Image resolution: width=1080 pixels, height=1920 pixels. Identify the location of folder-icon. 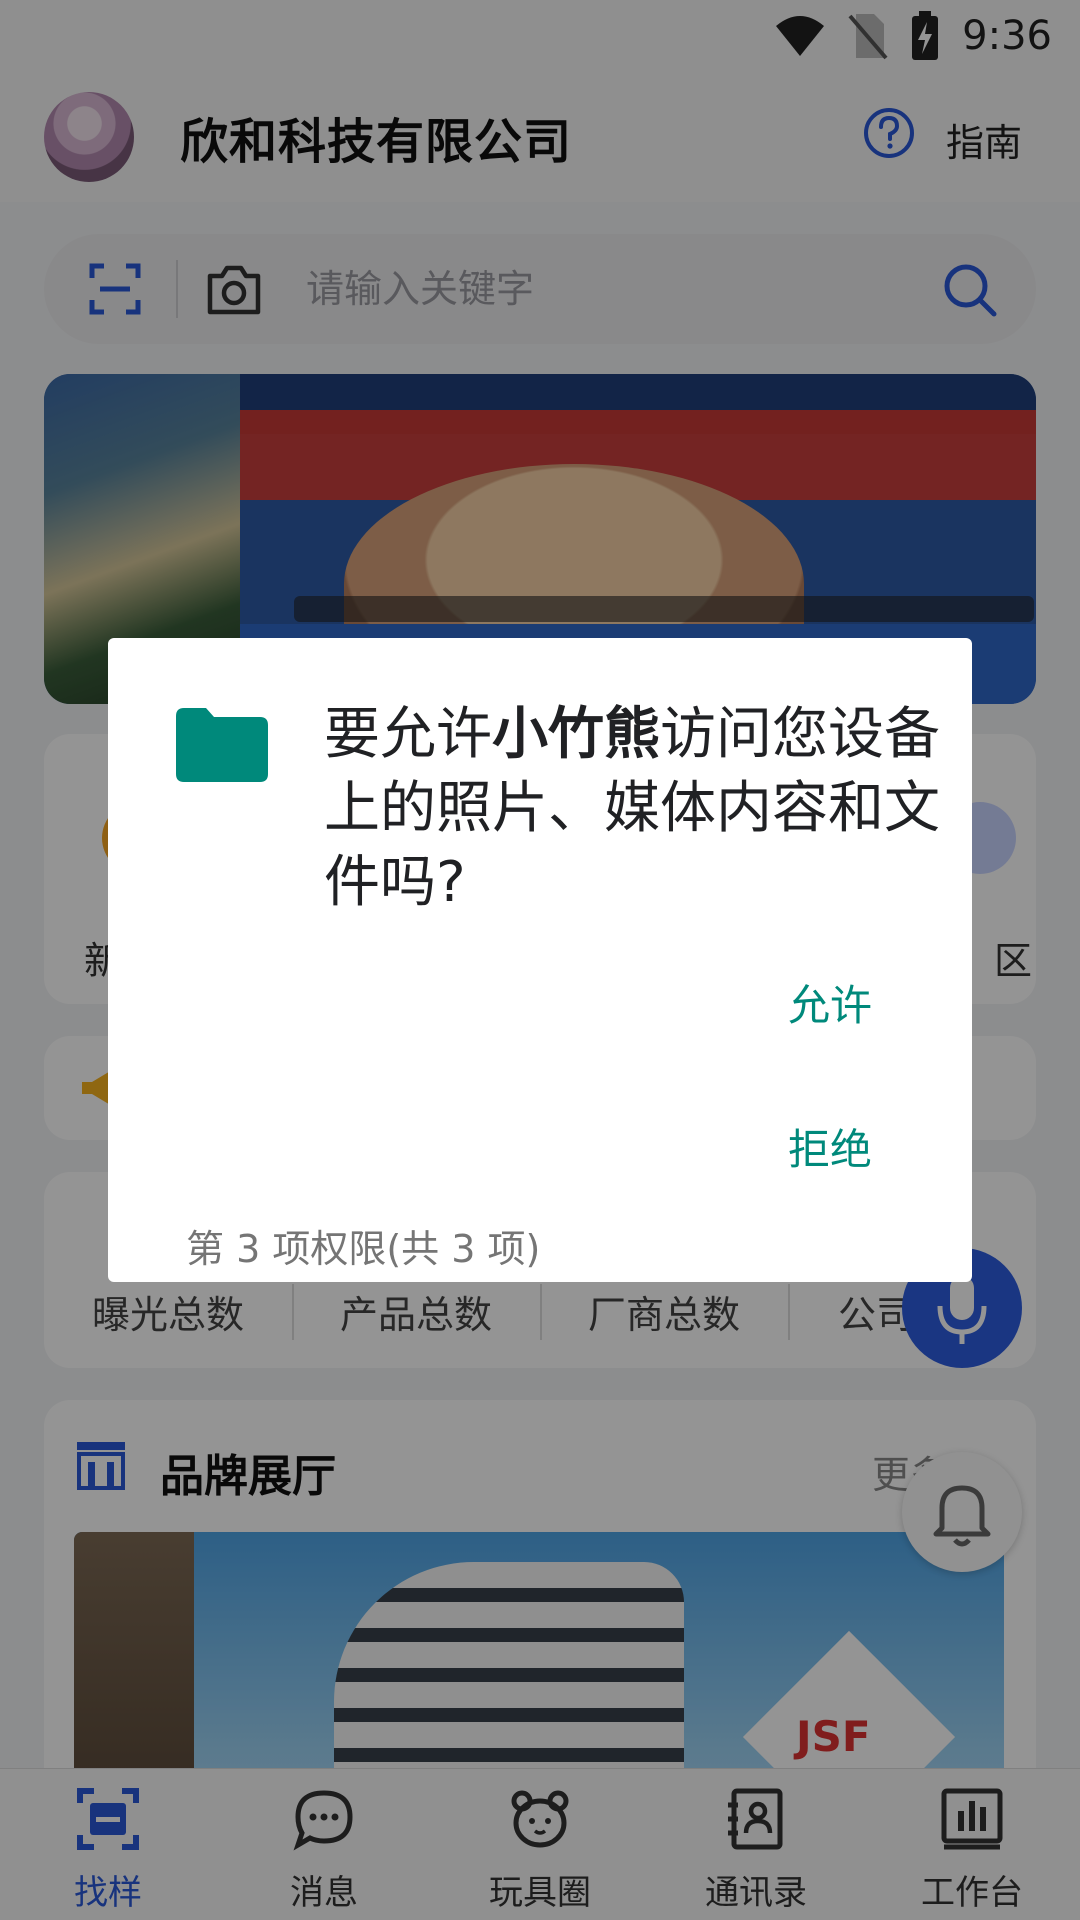
(222, 745).